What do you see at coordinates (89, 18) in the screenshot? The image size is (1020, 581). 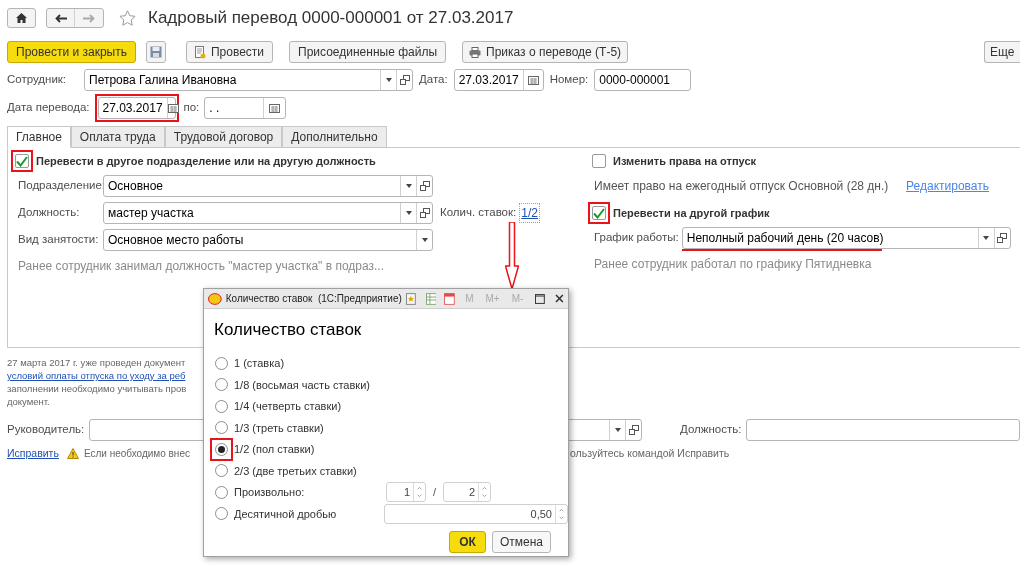 I see `forward-arrow-icon` at bounding box center [89, 18].